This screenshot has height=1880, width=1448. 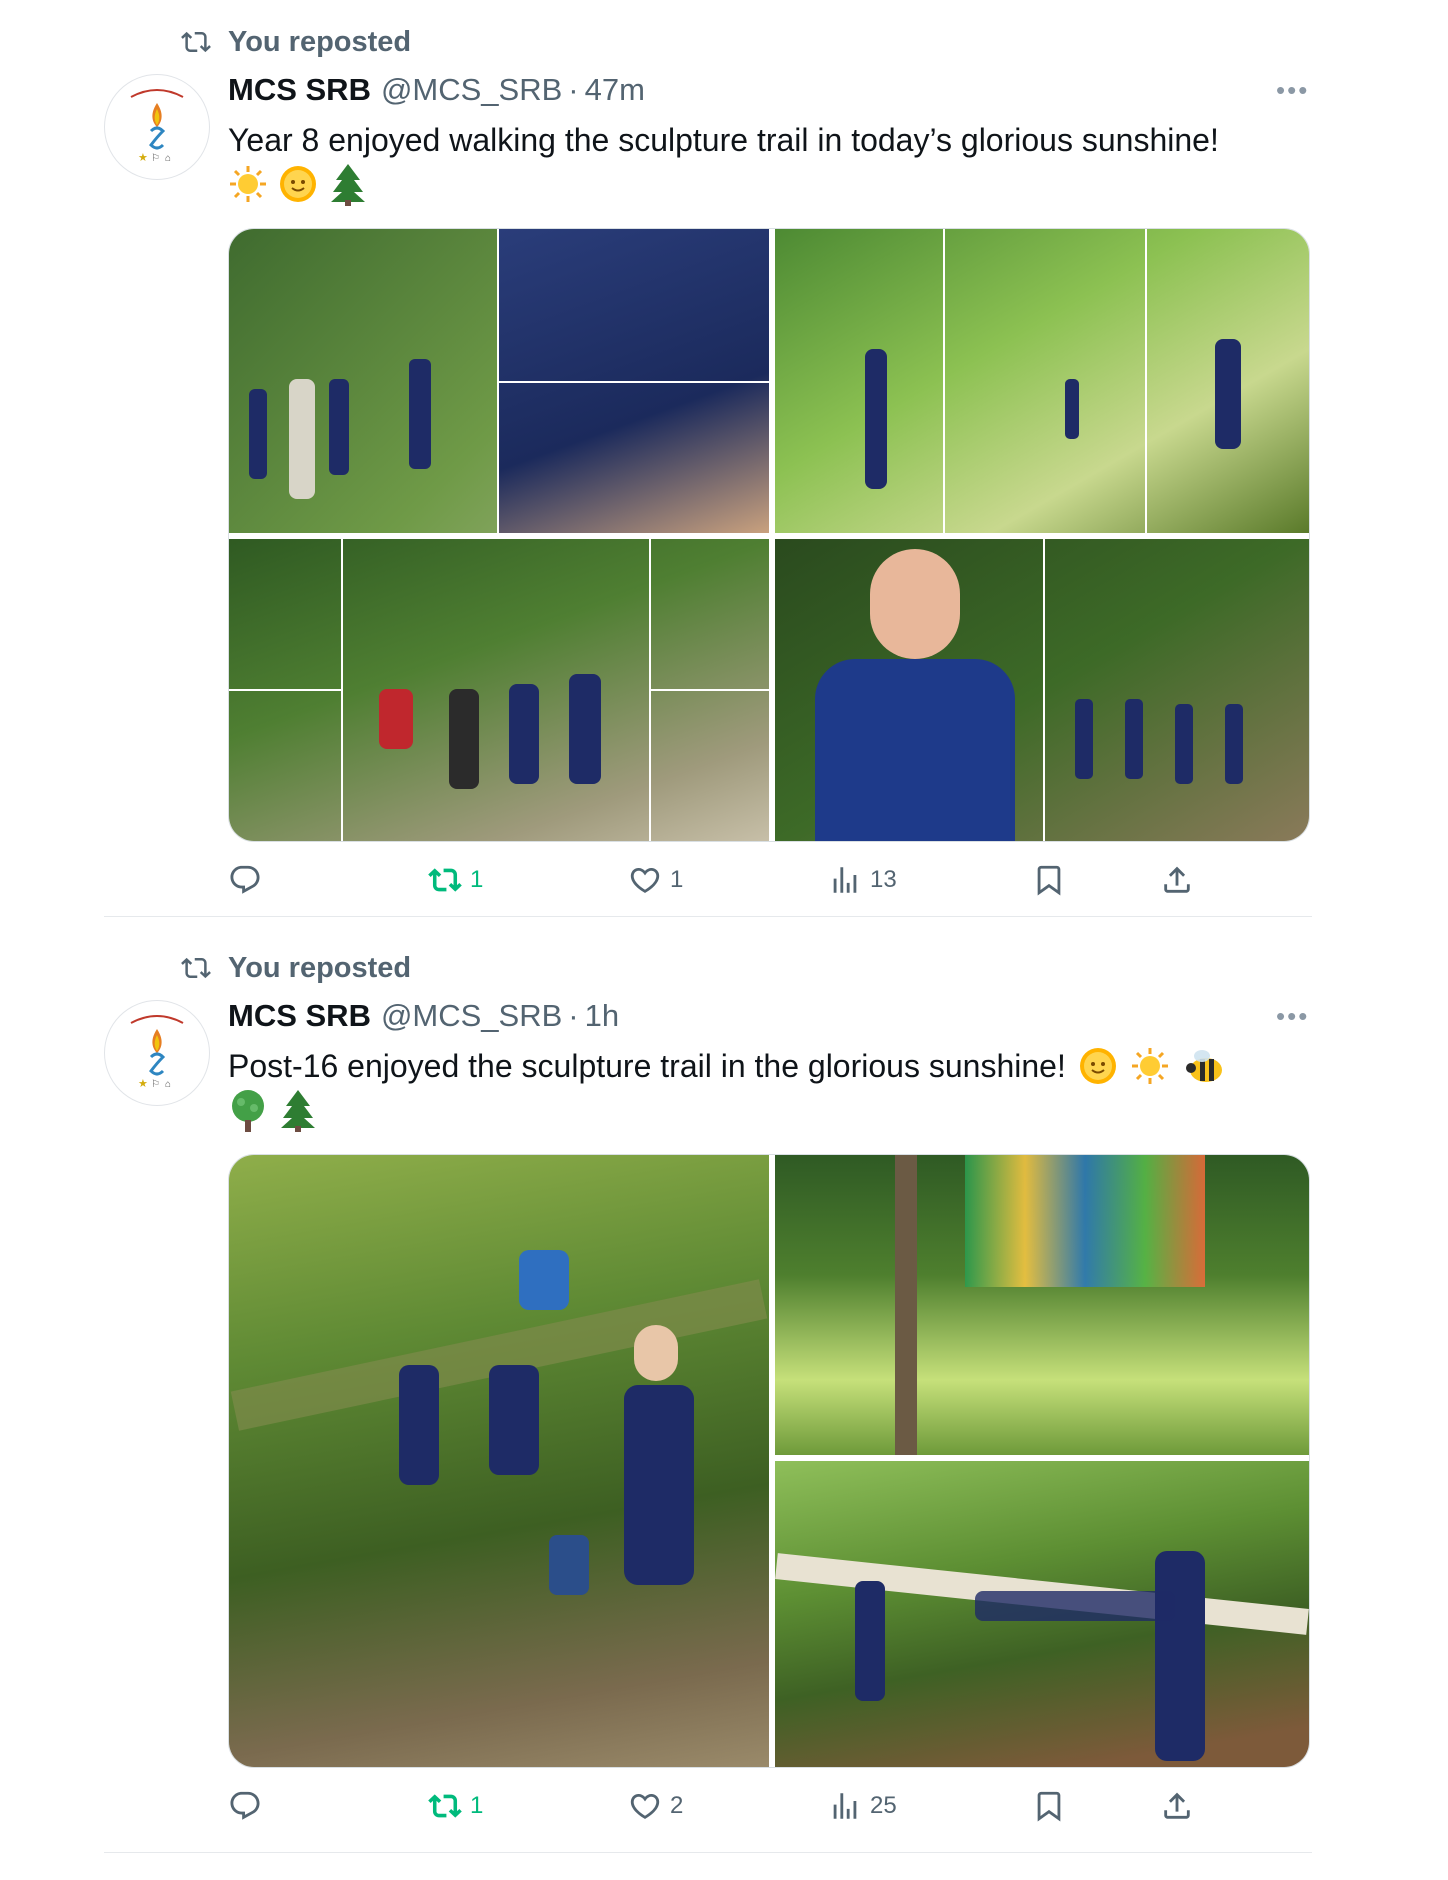 I want to click on photo-collage-bottom-left, so click(x=499, y=690).